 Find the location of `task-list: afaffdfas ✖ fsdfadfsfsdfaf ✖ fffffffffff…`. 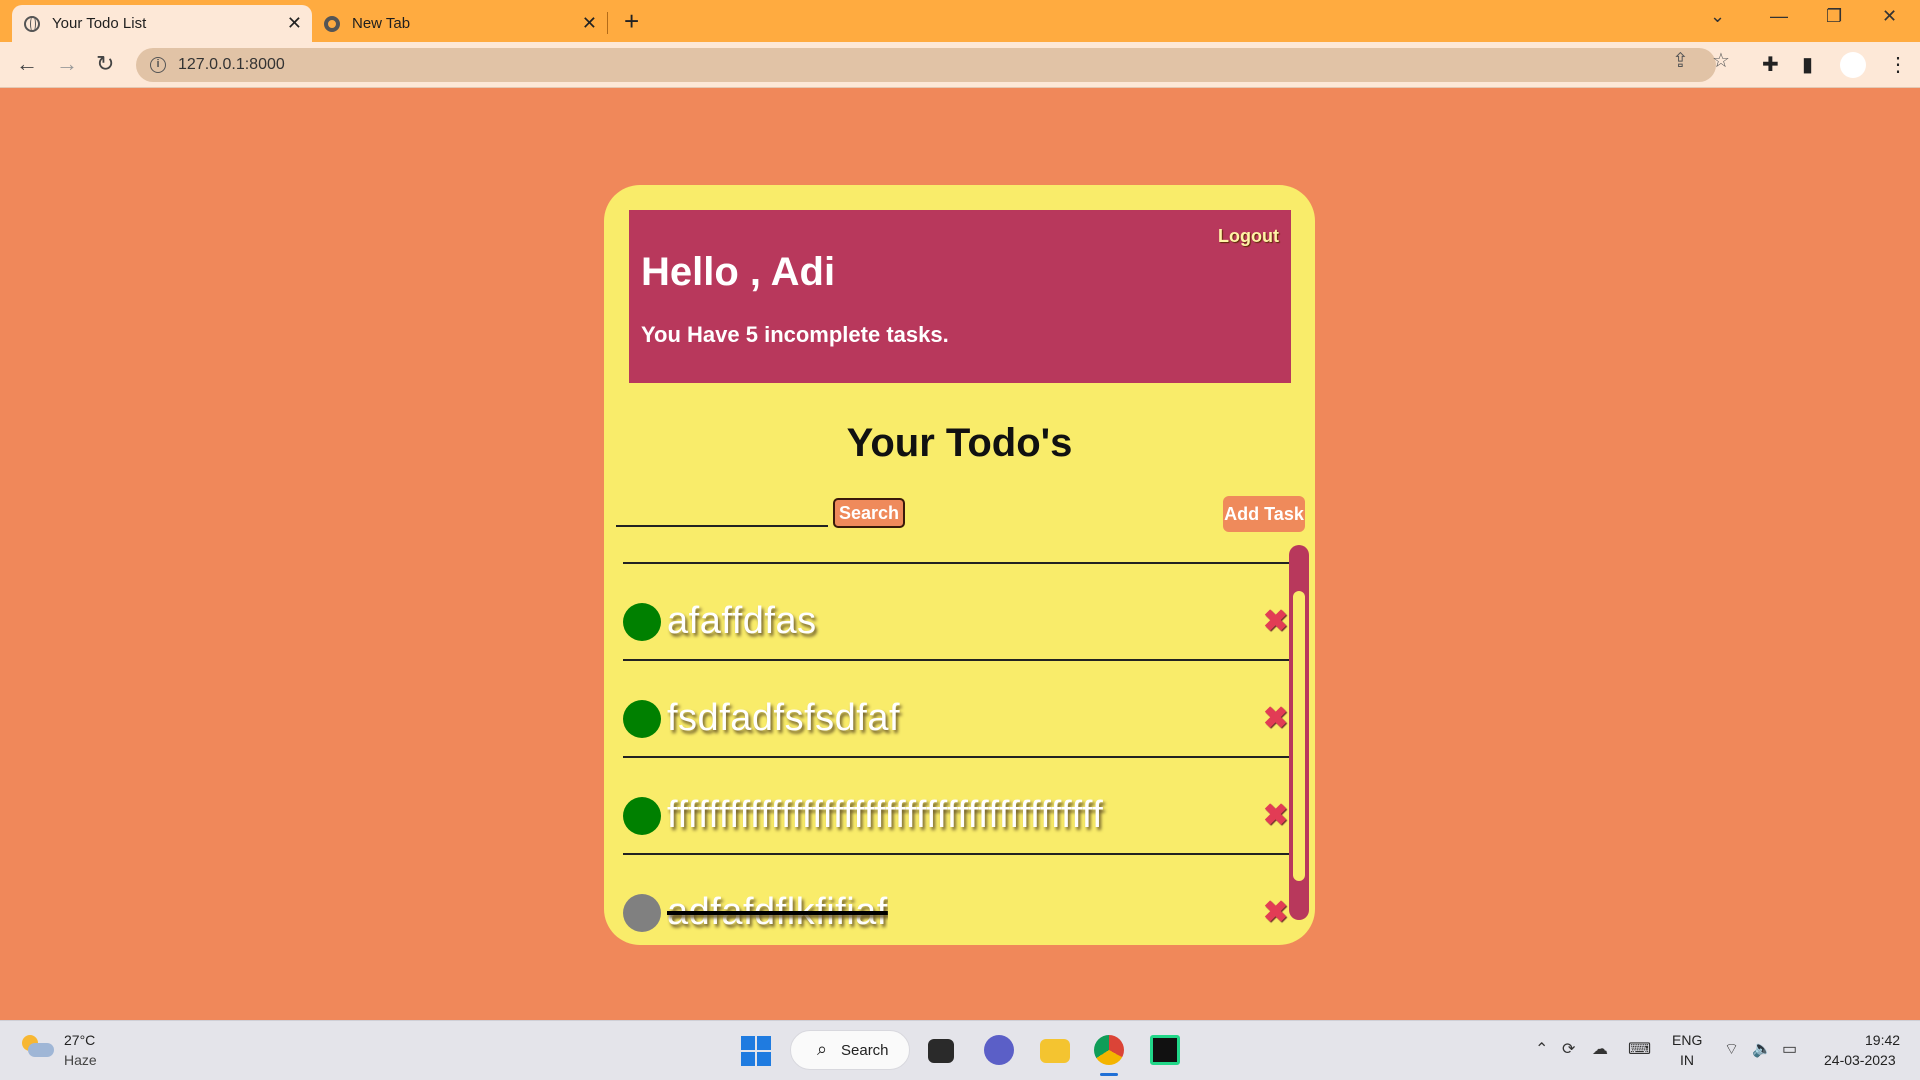

task-list: afaffdfas ✖ fsdfadfsfsdfaf ✖ fffffffffff… is located at coordinates (956, 753).